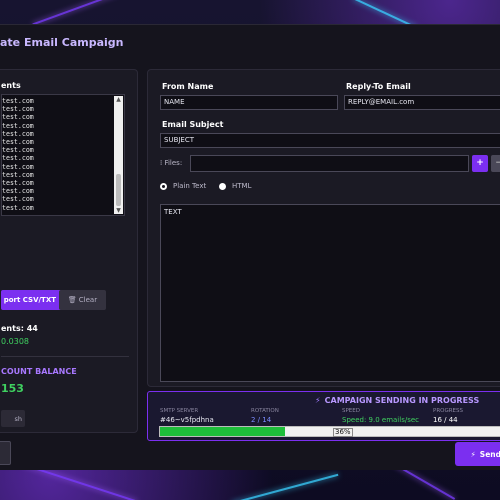 The height and width of the screenshot is (500, 500). I want to click on radio-plain-label: Plain Text, so click(190, 186).